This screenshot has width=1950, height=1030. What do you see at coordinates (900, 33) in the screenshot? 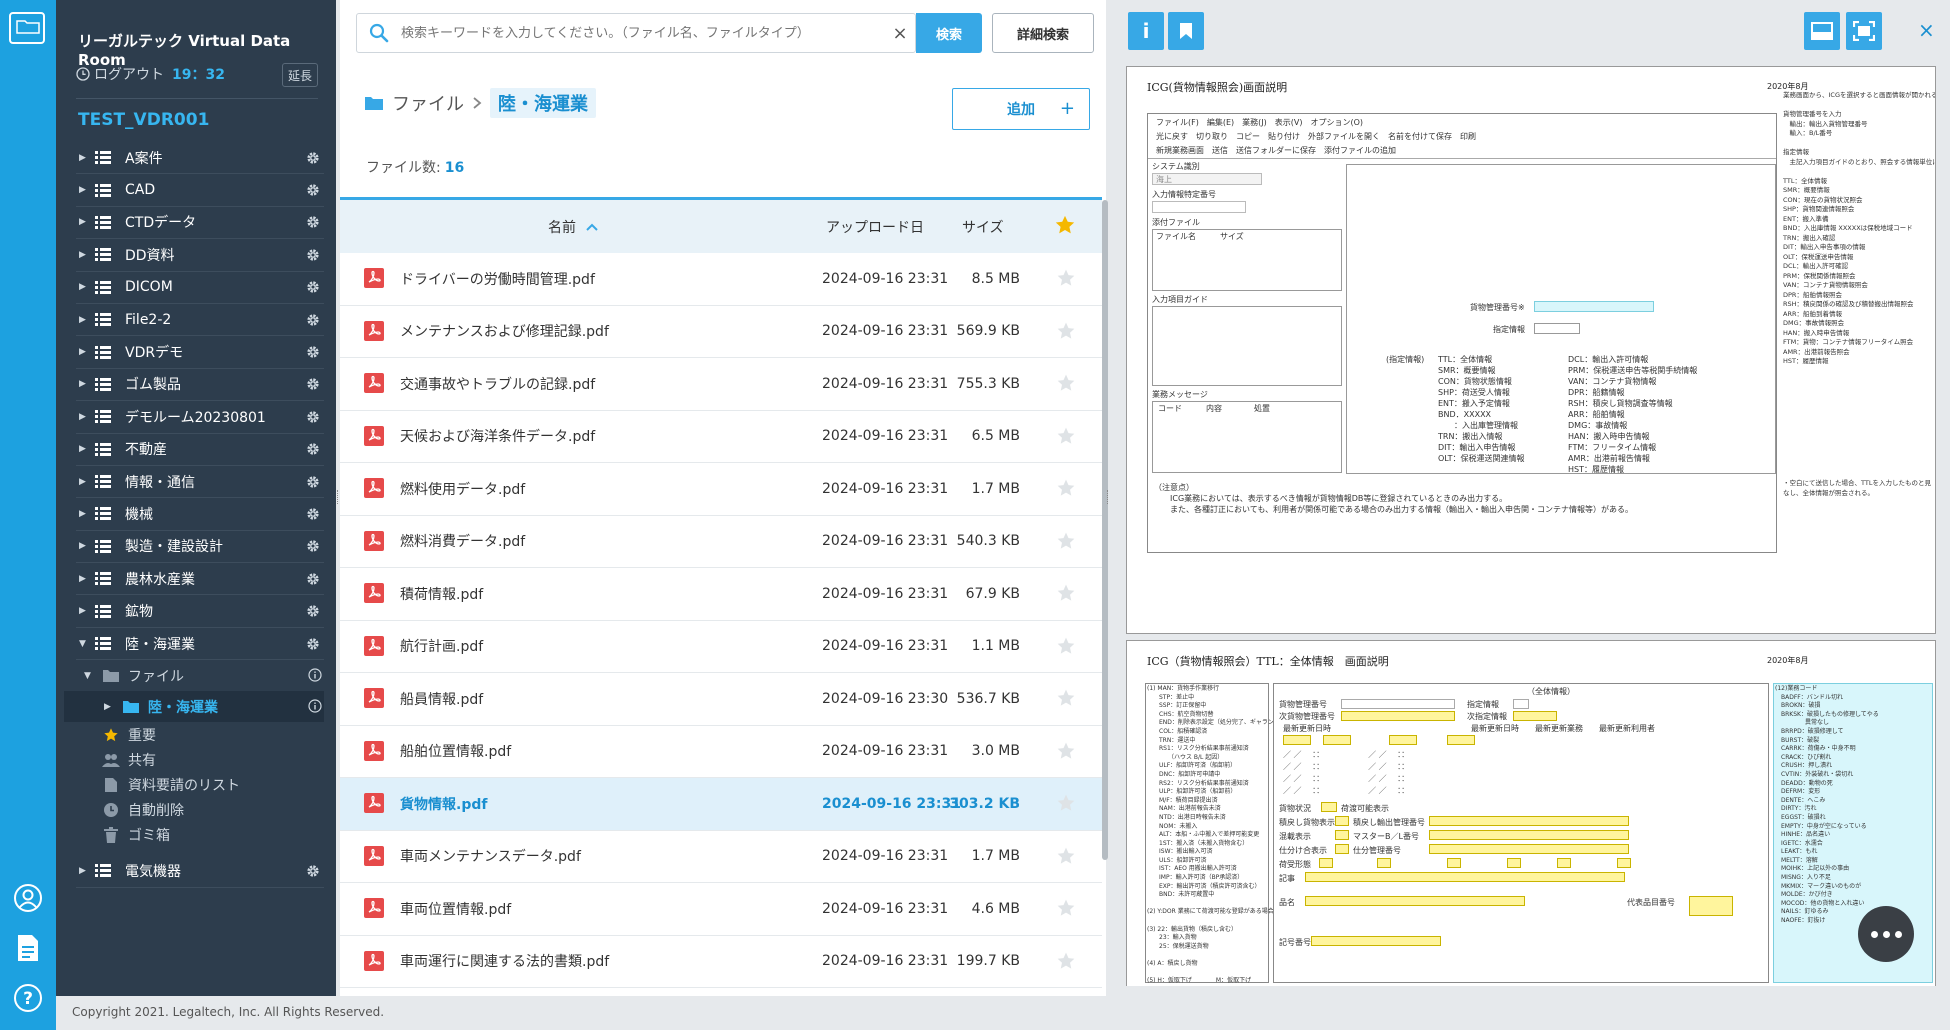
I see `clear-search-icon: ×` at bounding box center [900, 33].